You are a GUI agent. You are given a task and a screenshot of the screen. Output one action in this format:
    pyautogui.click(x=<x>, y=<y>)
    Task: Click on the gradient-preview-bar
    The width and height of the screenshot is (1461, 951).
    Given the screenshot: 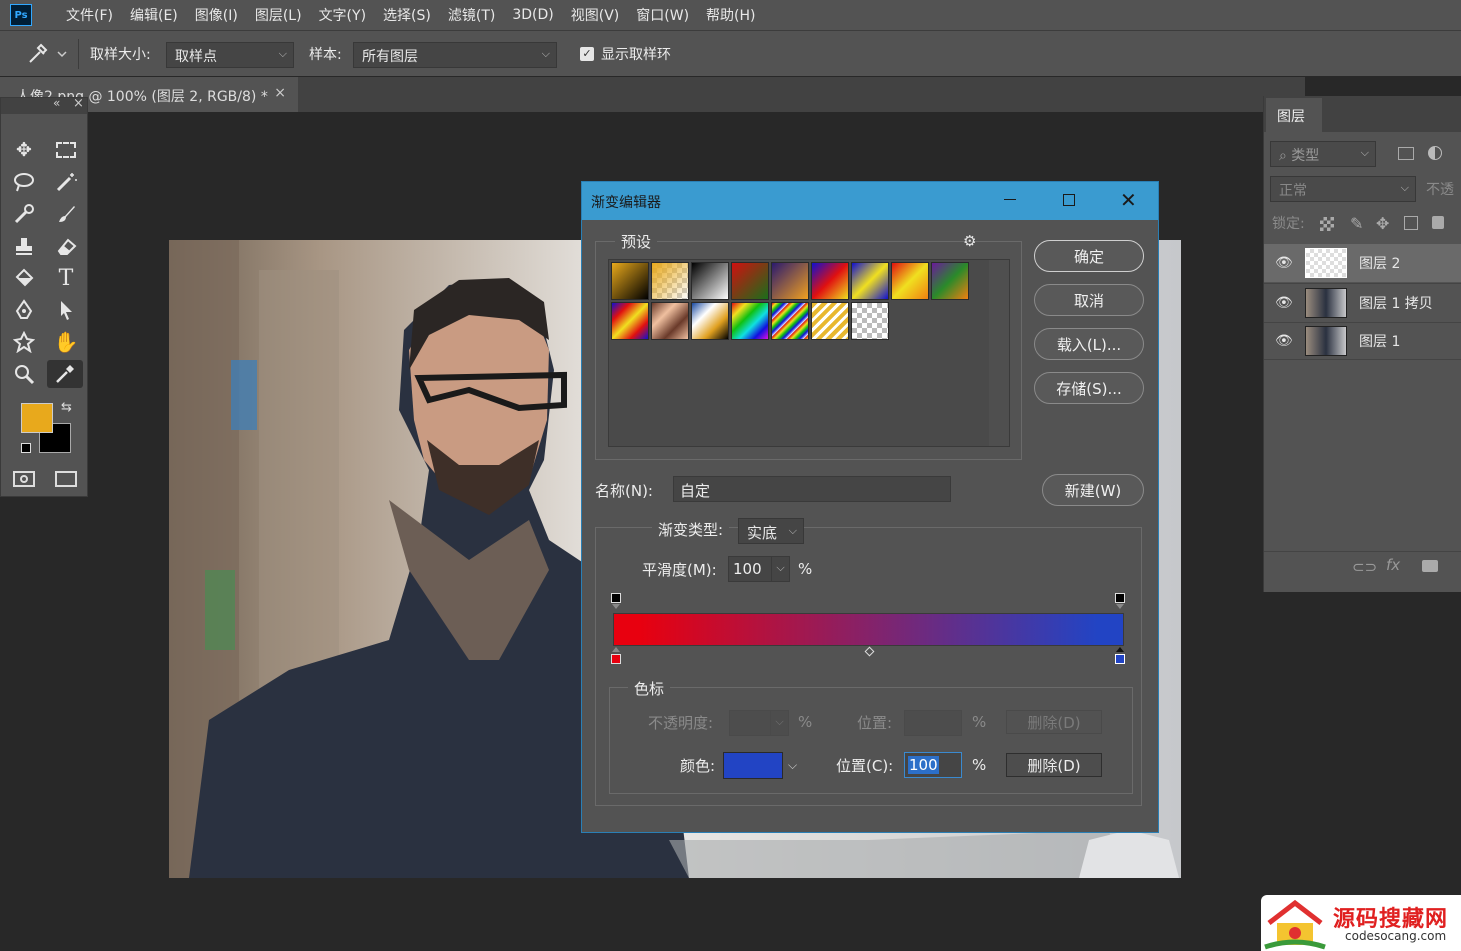 What is the action you would take?
    pyautogui.click(x=868, y=629)
    